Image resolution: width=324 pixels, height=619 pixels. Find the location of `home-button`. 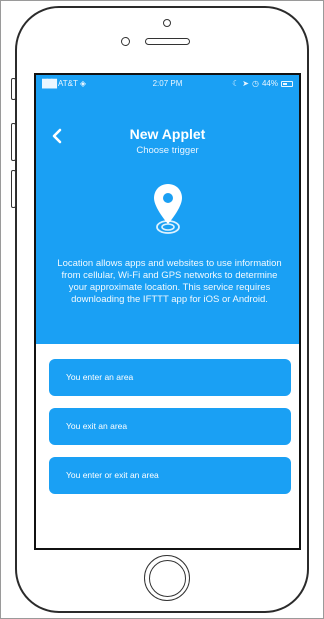

home-button is located at coordinates (167, 578).